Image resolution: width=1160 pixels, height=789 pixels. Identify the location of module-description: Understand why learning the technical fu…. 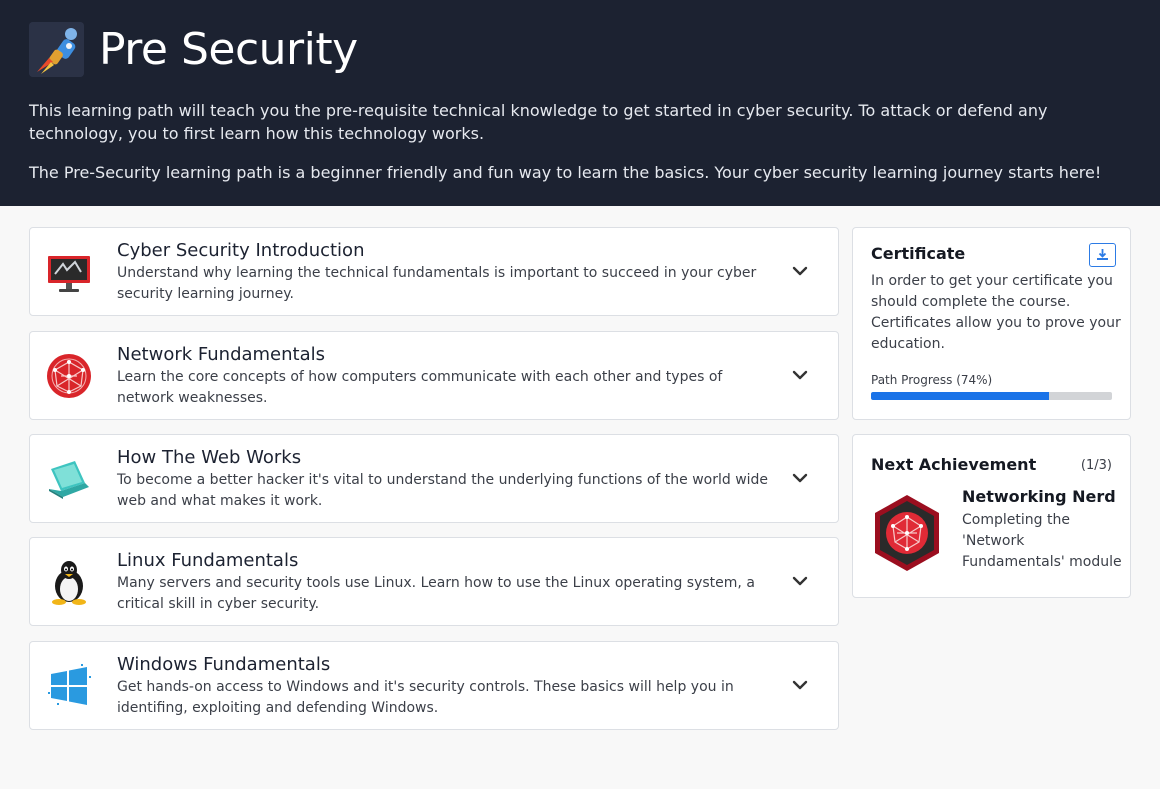
(437, 283).